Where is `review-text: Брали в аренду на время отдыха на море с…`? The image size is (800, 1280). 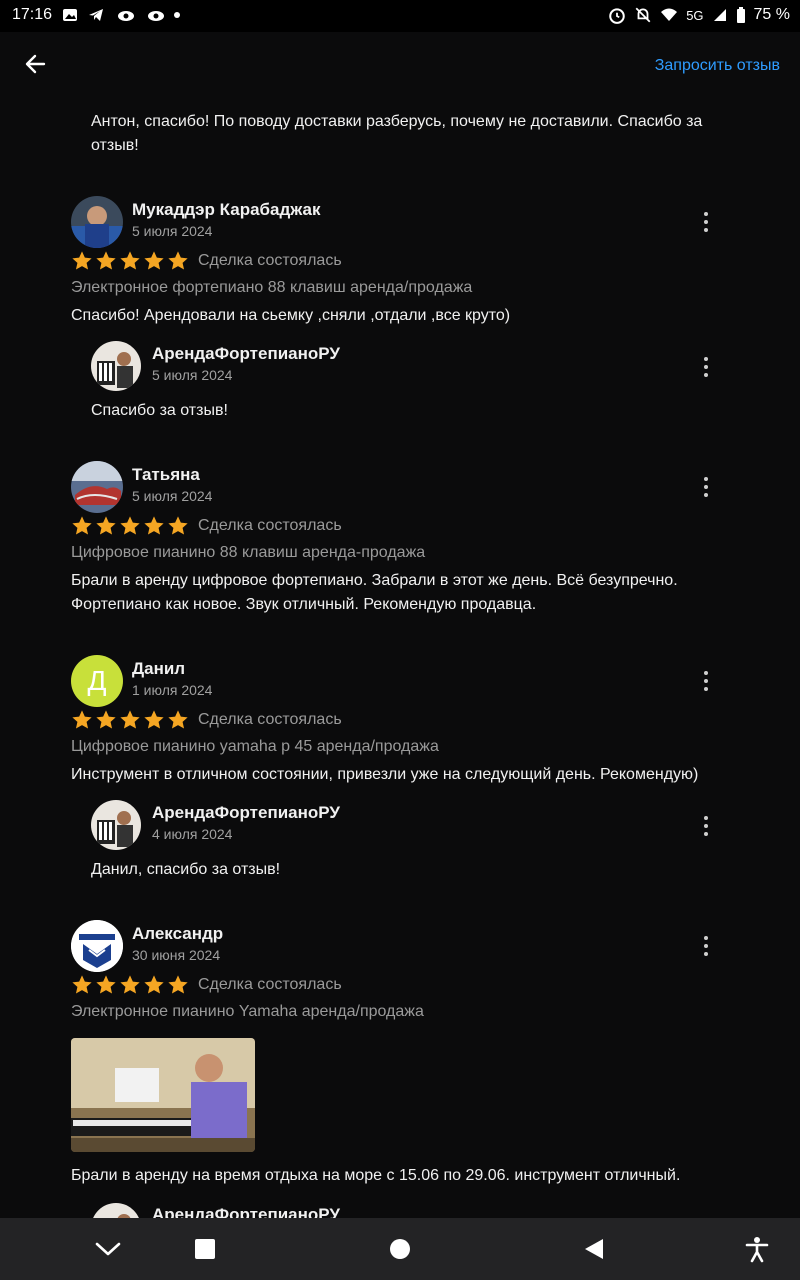
review-text: Брали в аренду на время отдыха на море с… is located at coordinates (376, 1175).